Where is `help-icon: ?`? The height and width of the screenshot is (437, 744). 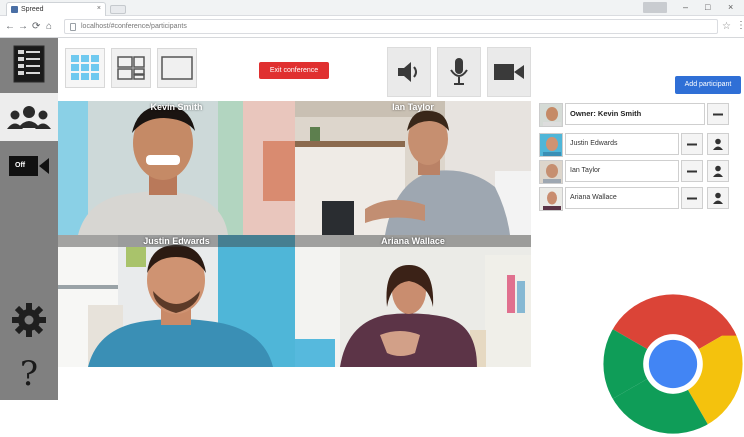 help-icon: ? is located at coordinates (29, 374).